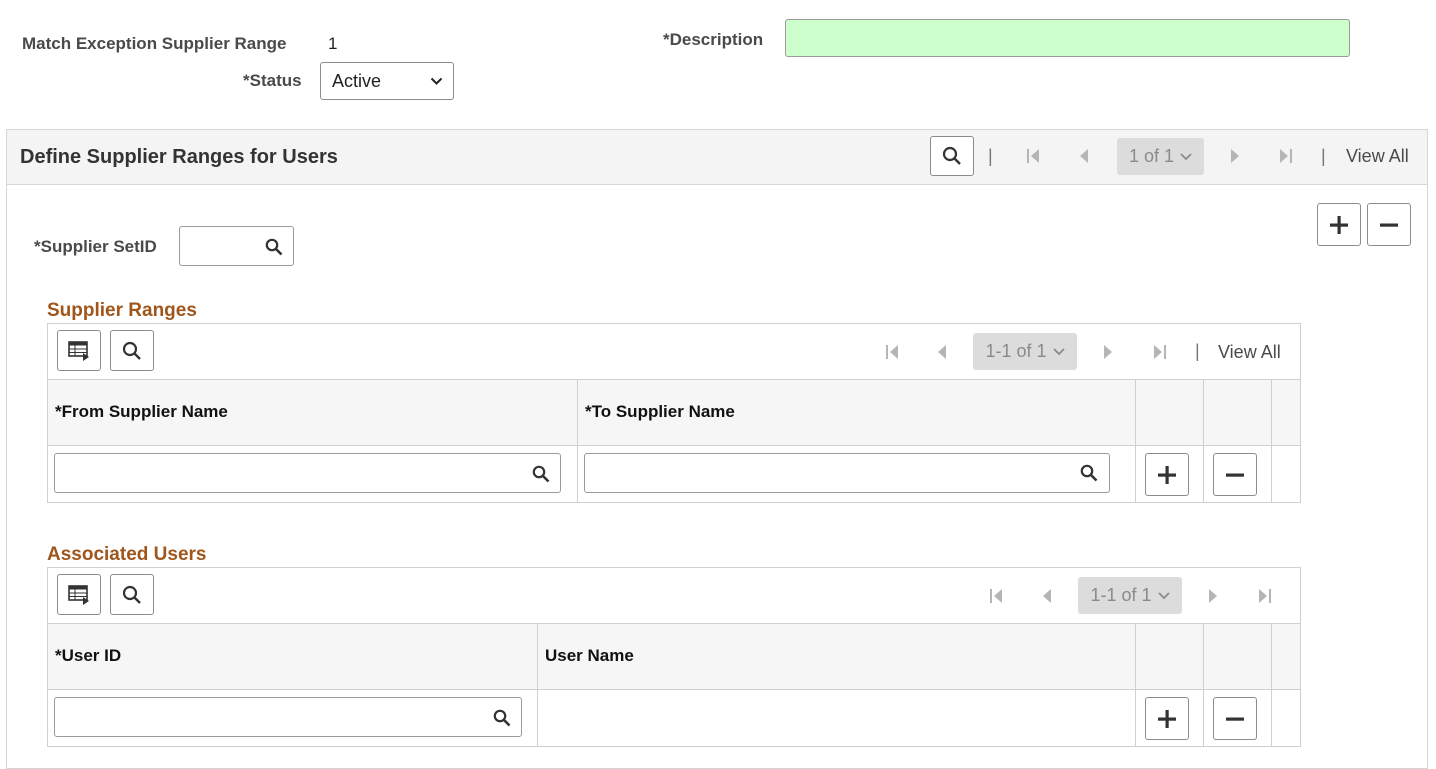 This screenshot has width=1436, height=769. I want to click on status-label: *Status, so click(272, 81).